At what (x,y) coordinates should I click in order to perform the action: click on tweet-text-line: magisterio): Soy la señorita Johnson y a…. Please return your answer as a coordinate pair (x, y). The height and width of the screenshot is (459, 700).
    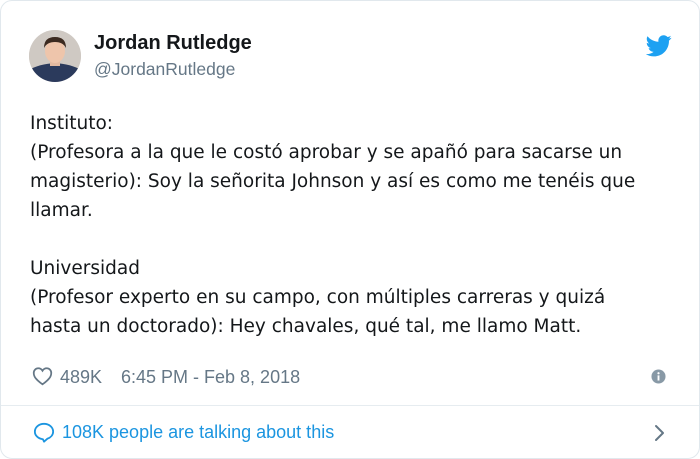
    Looking at the image, I should click on (333, 181).